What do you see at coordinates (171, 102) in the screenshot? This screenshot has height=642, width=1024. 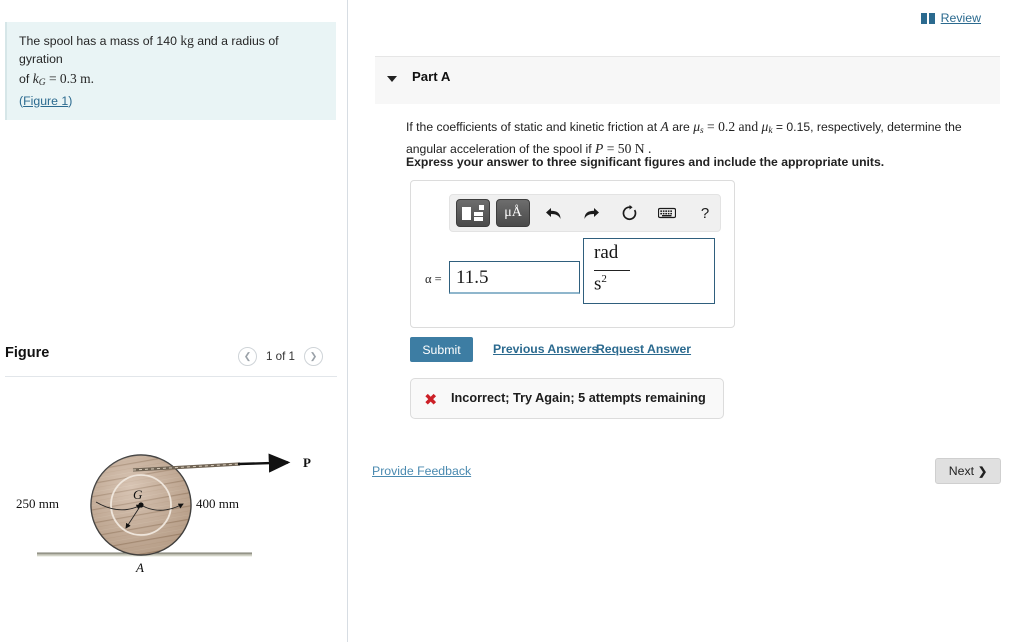 I see `figure-link-row: (Figure 1)` at bounding box center [171, 102].